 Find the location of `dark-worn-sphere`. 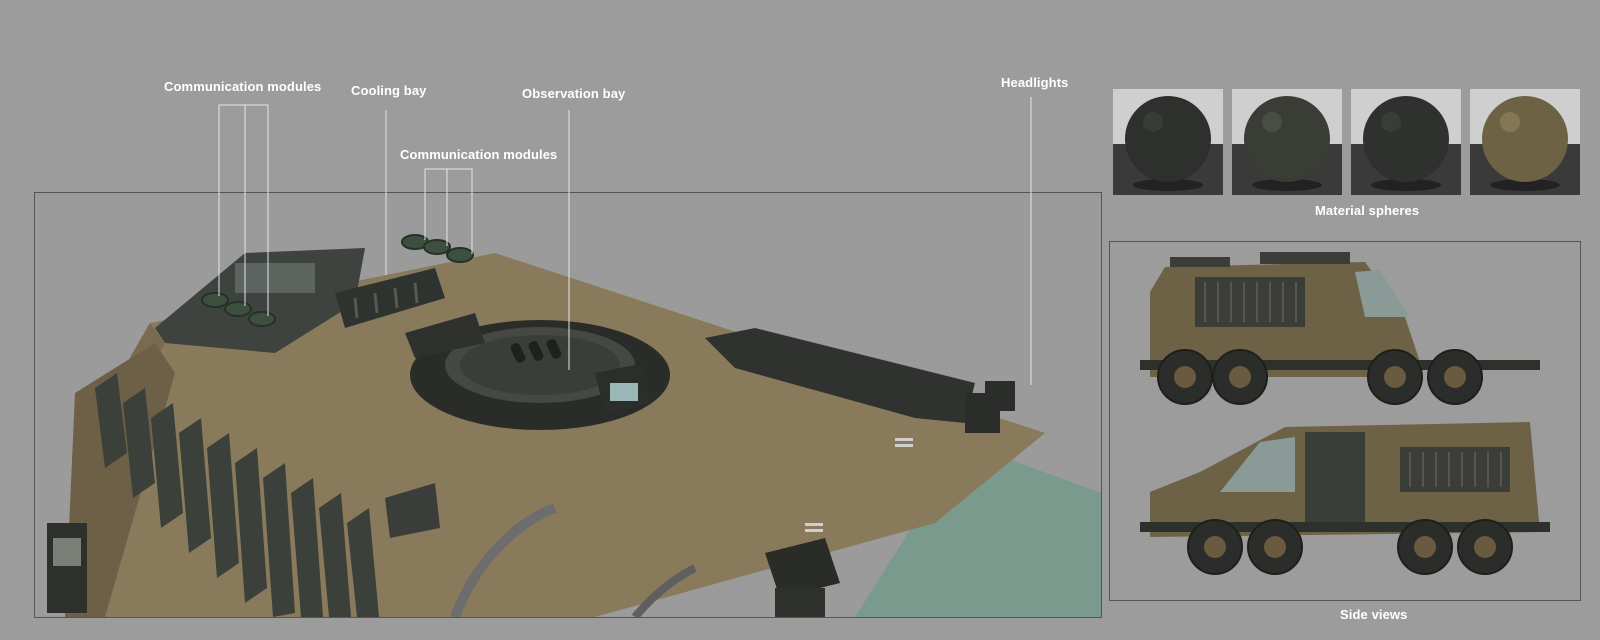

dark-worn-sphere is located at coordinates (1406, 139).